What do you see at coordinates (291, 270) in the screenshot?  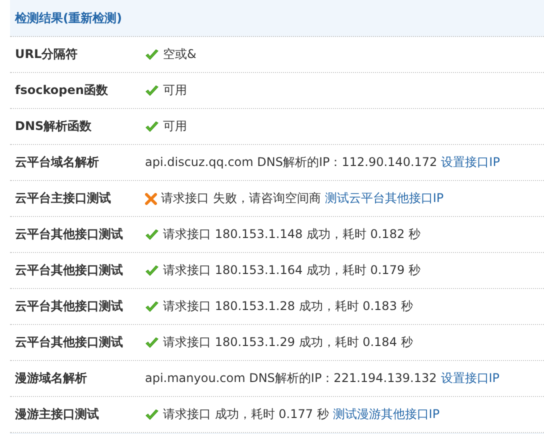 I see `row-value: 请求接口 180.153.1.164 成功，耗时 0.179 秒` at bounding box center [291, 270].